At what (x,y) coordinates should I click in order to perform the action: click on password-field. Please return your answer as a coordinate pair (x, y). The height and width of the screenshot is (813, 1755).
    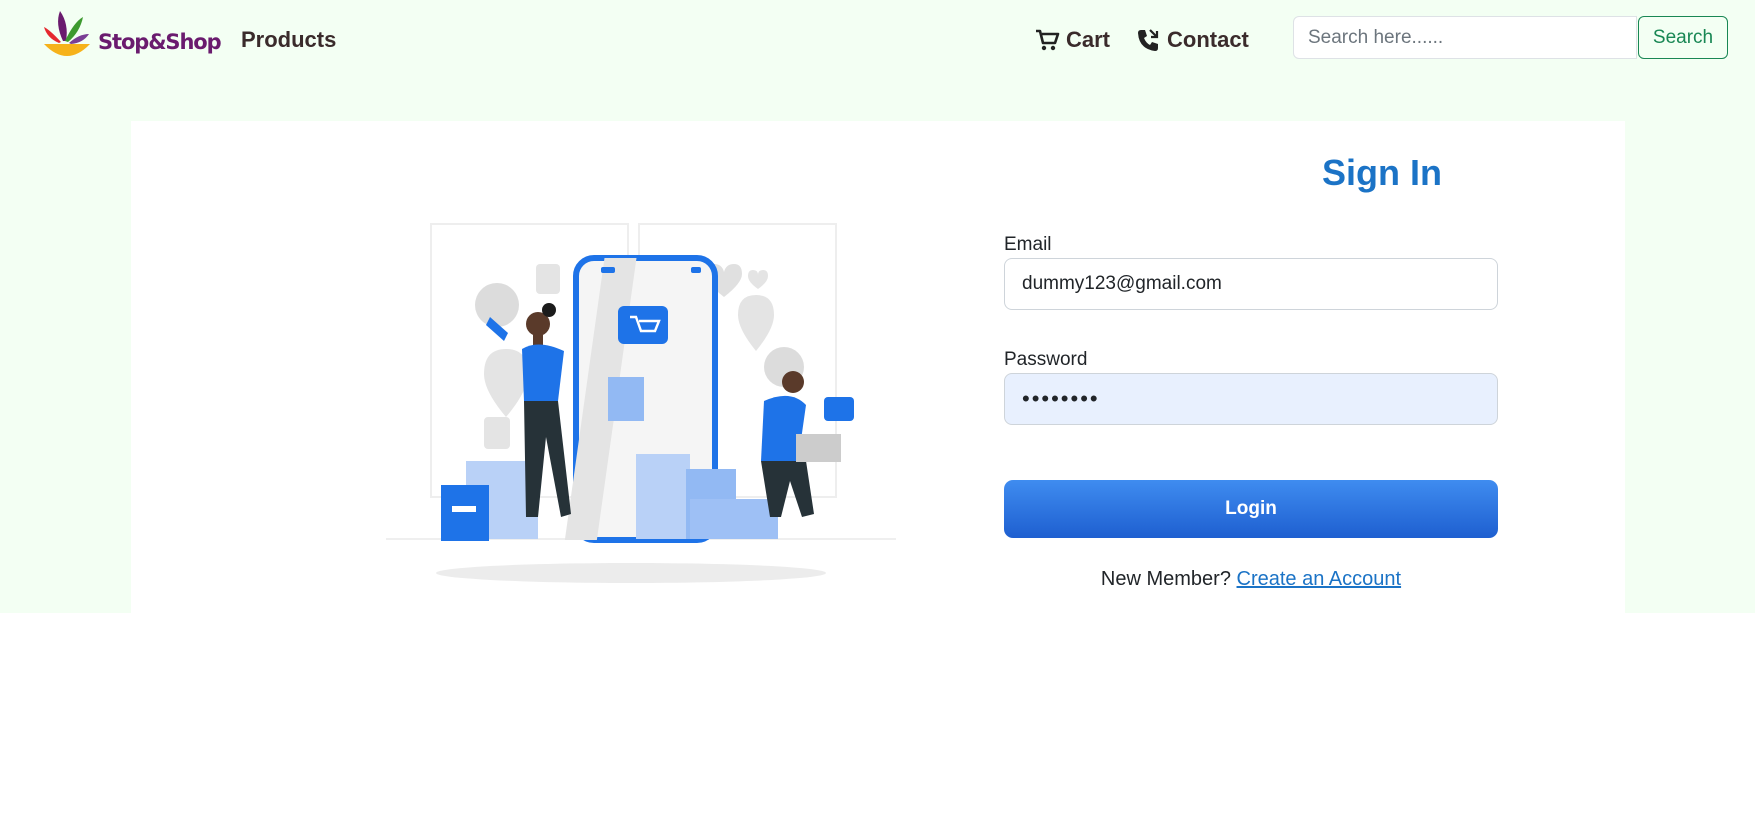
    Looking at the image, I should click on (1251, 399).